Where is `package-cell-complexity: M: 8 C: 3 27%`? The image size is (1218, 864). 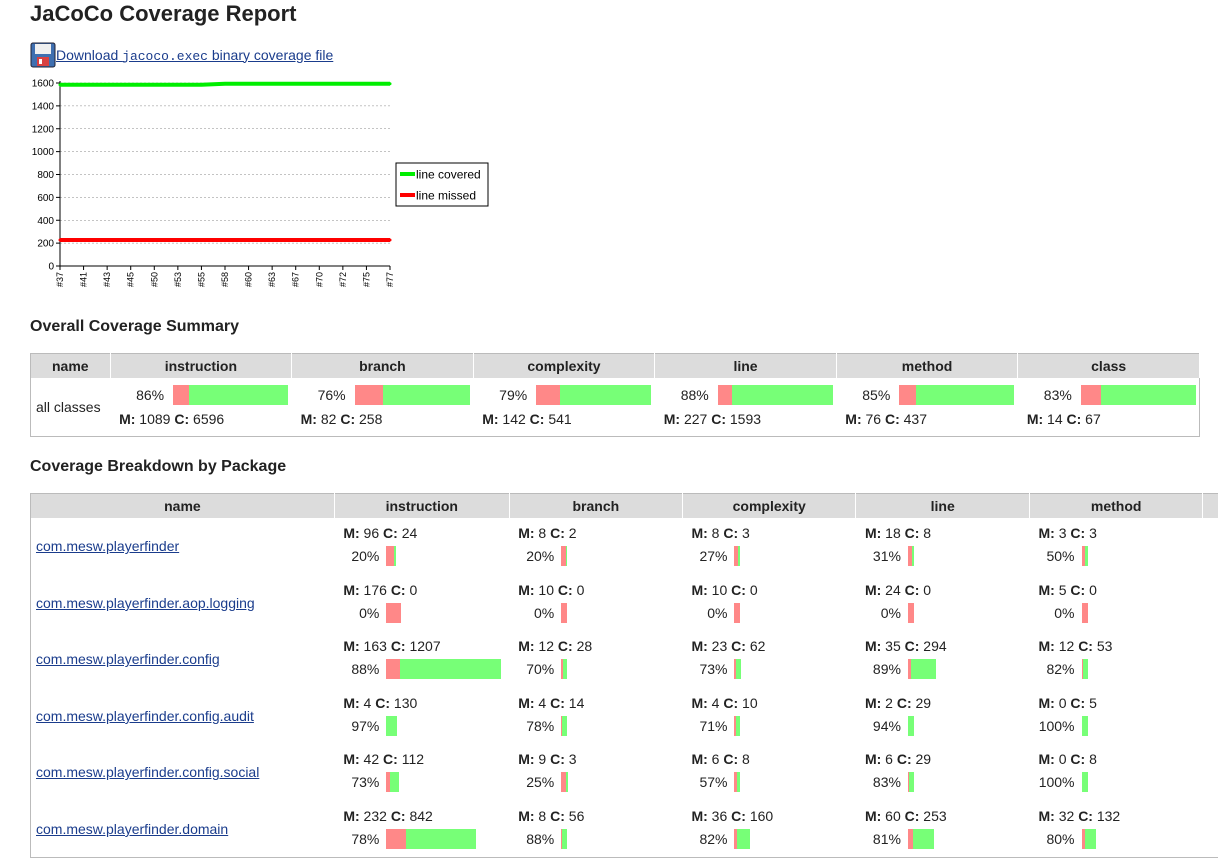 package-cell-complexity: M: 8 C: 3 27% is located at coordinates (768, 546).